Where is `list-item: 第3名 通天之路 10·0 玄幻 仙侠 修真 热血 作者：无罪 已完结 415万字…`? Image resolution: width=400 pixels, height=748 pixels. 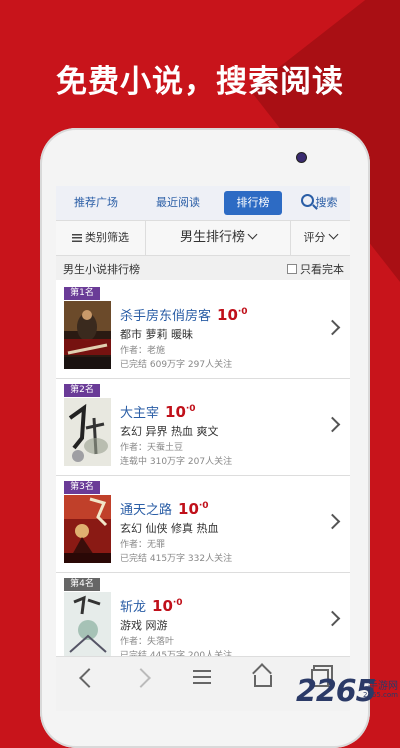
list-item: 第3名 通天之路 10·0 玄幻 仙侠 修真 热血 作者：无罪 已完结 415万字… is located at coordinates (203, 524).